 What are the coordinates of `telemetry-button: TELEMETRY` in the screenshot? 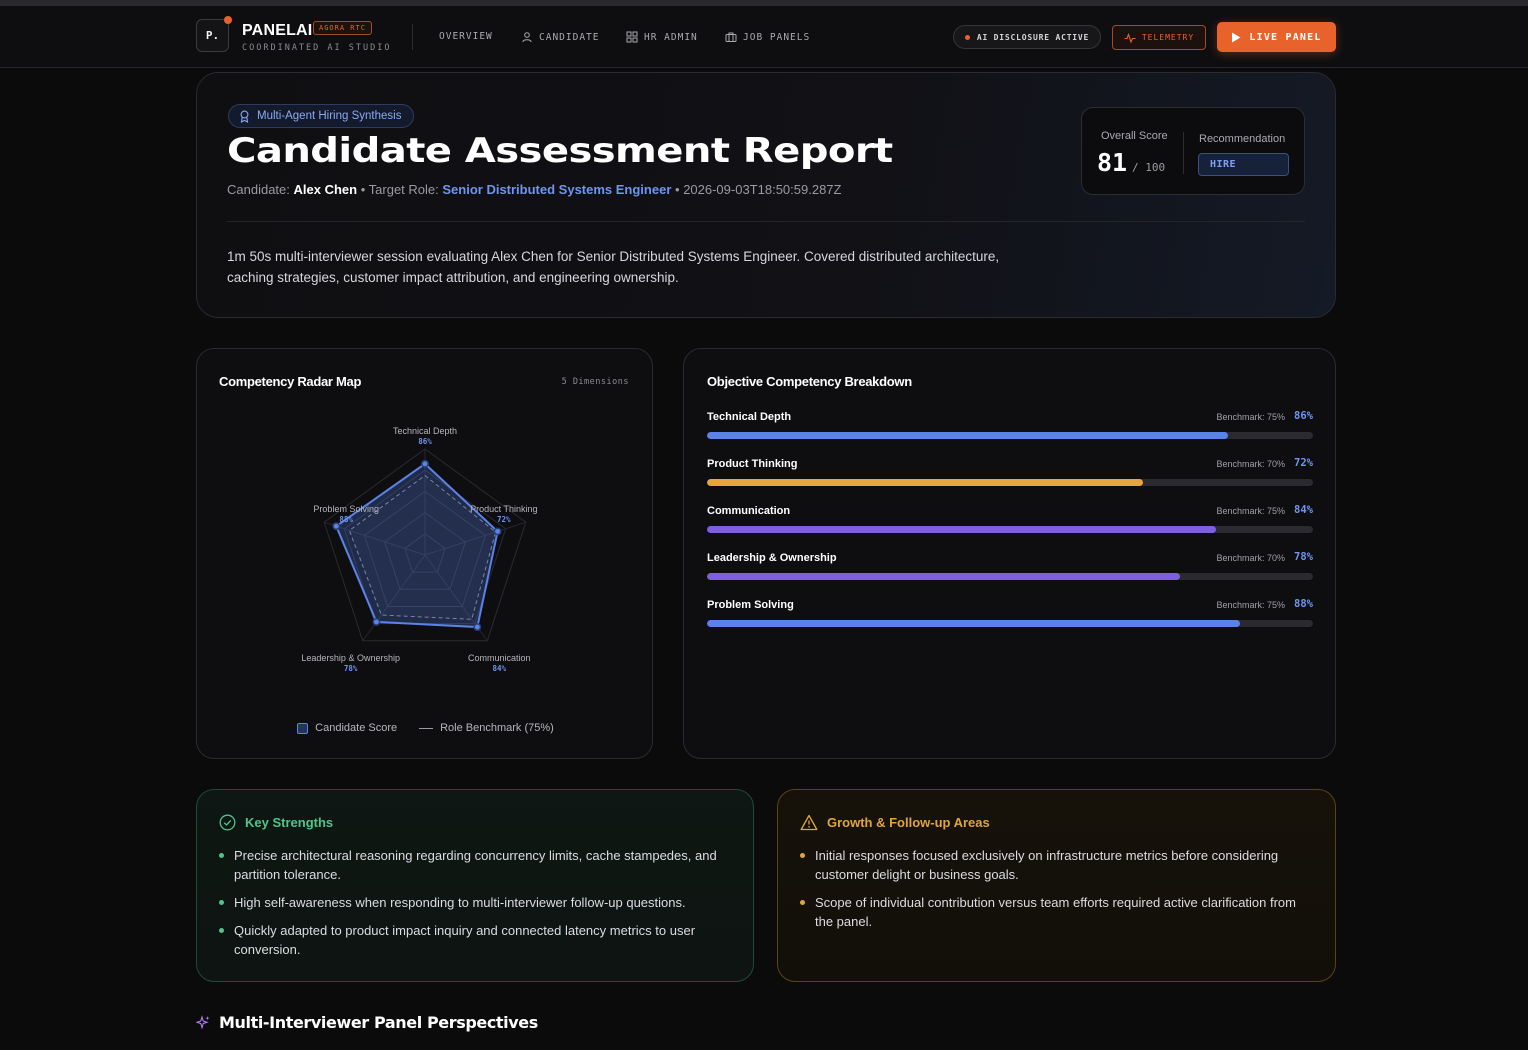 It's located at (1159, 37).